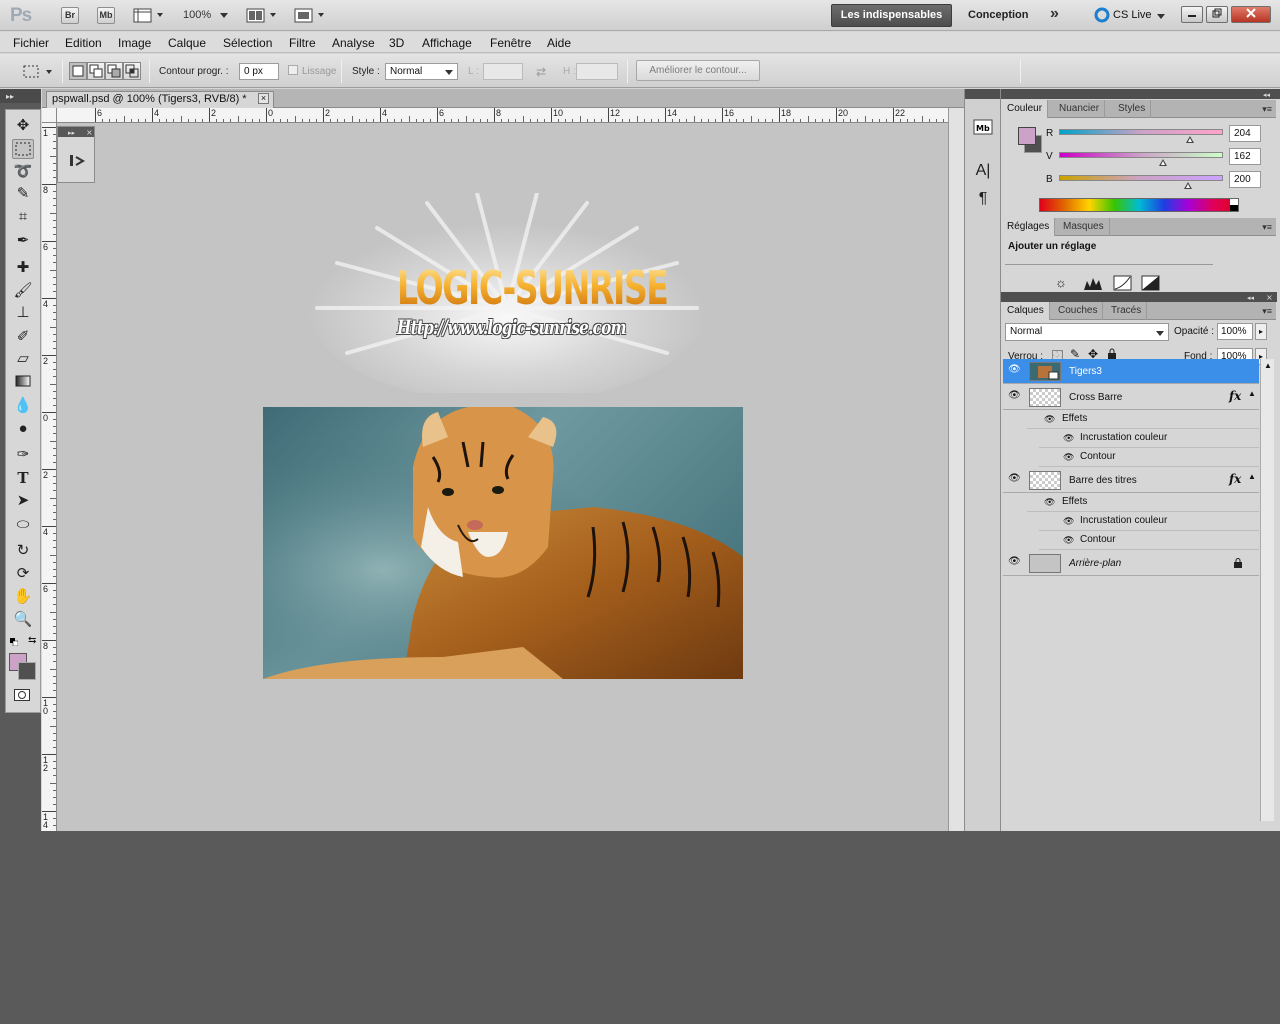  Describe the element at coordinates (1151, 283) in the screenshot. I see `exposure-icon` at that location.